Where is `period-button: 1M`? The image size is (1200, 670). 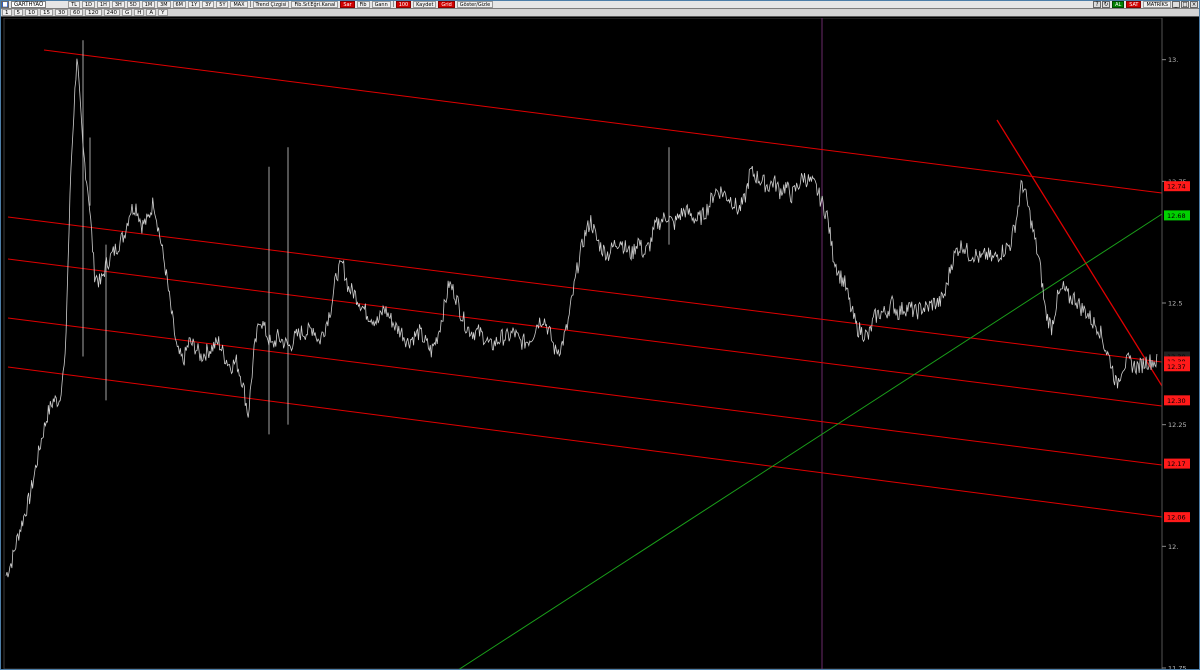 period-button: 1M is located at coordinates (148, 4).